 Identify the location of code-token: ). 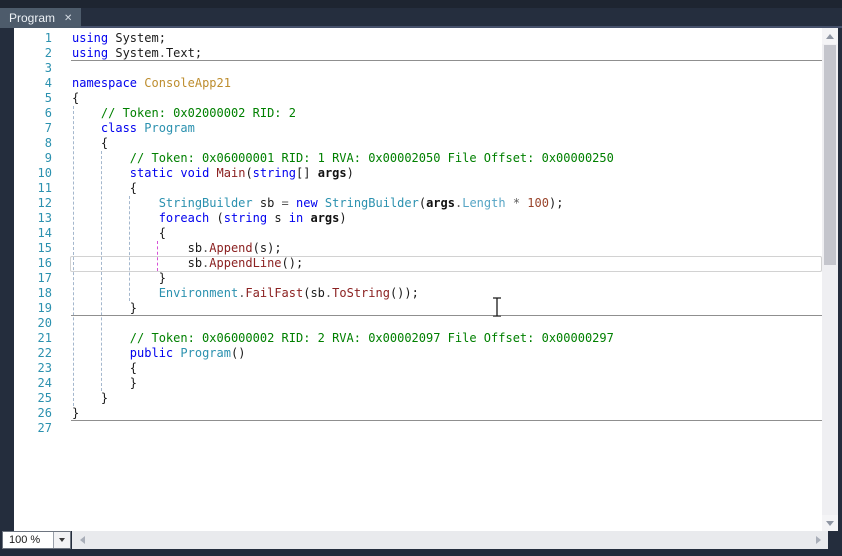
(350, 173).